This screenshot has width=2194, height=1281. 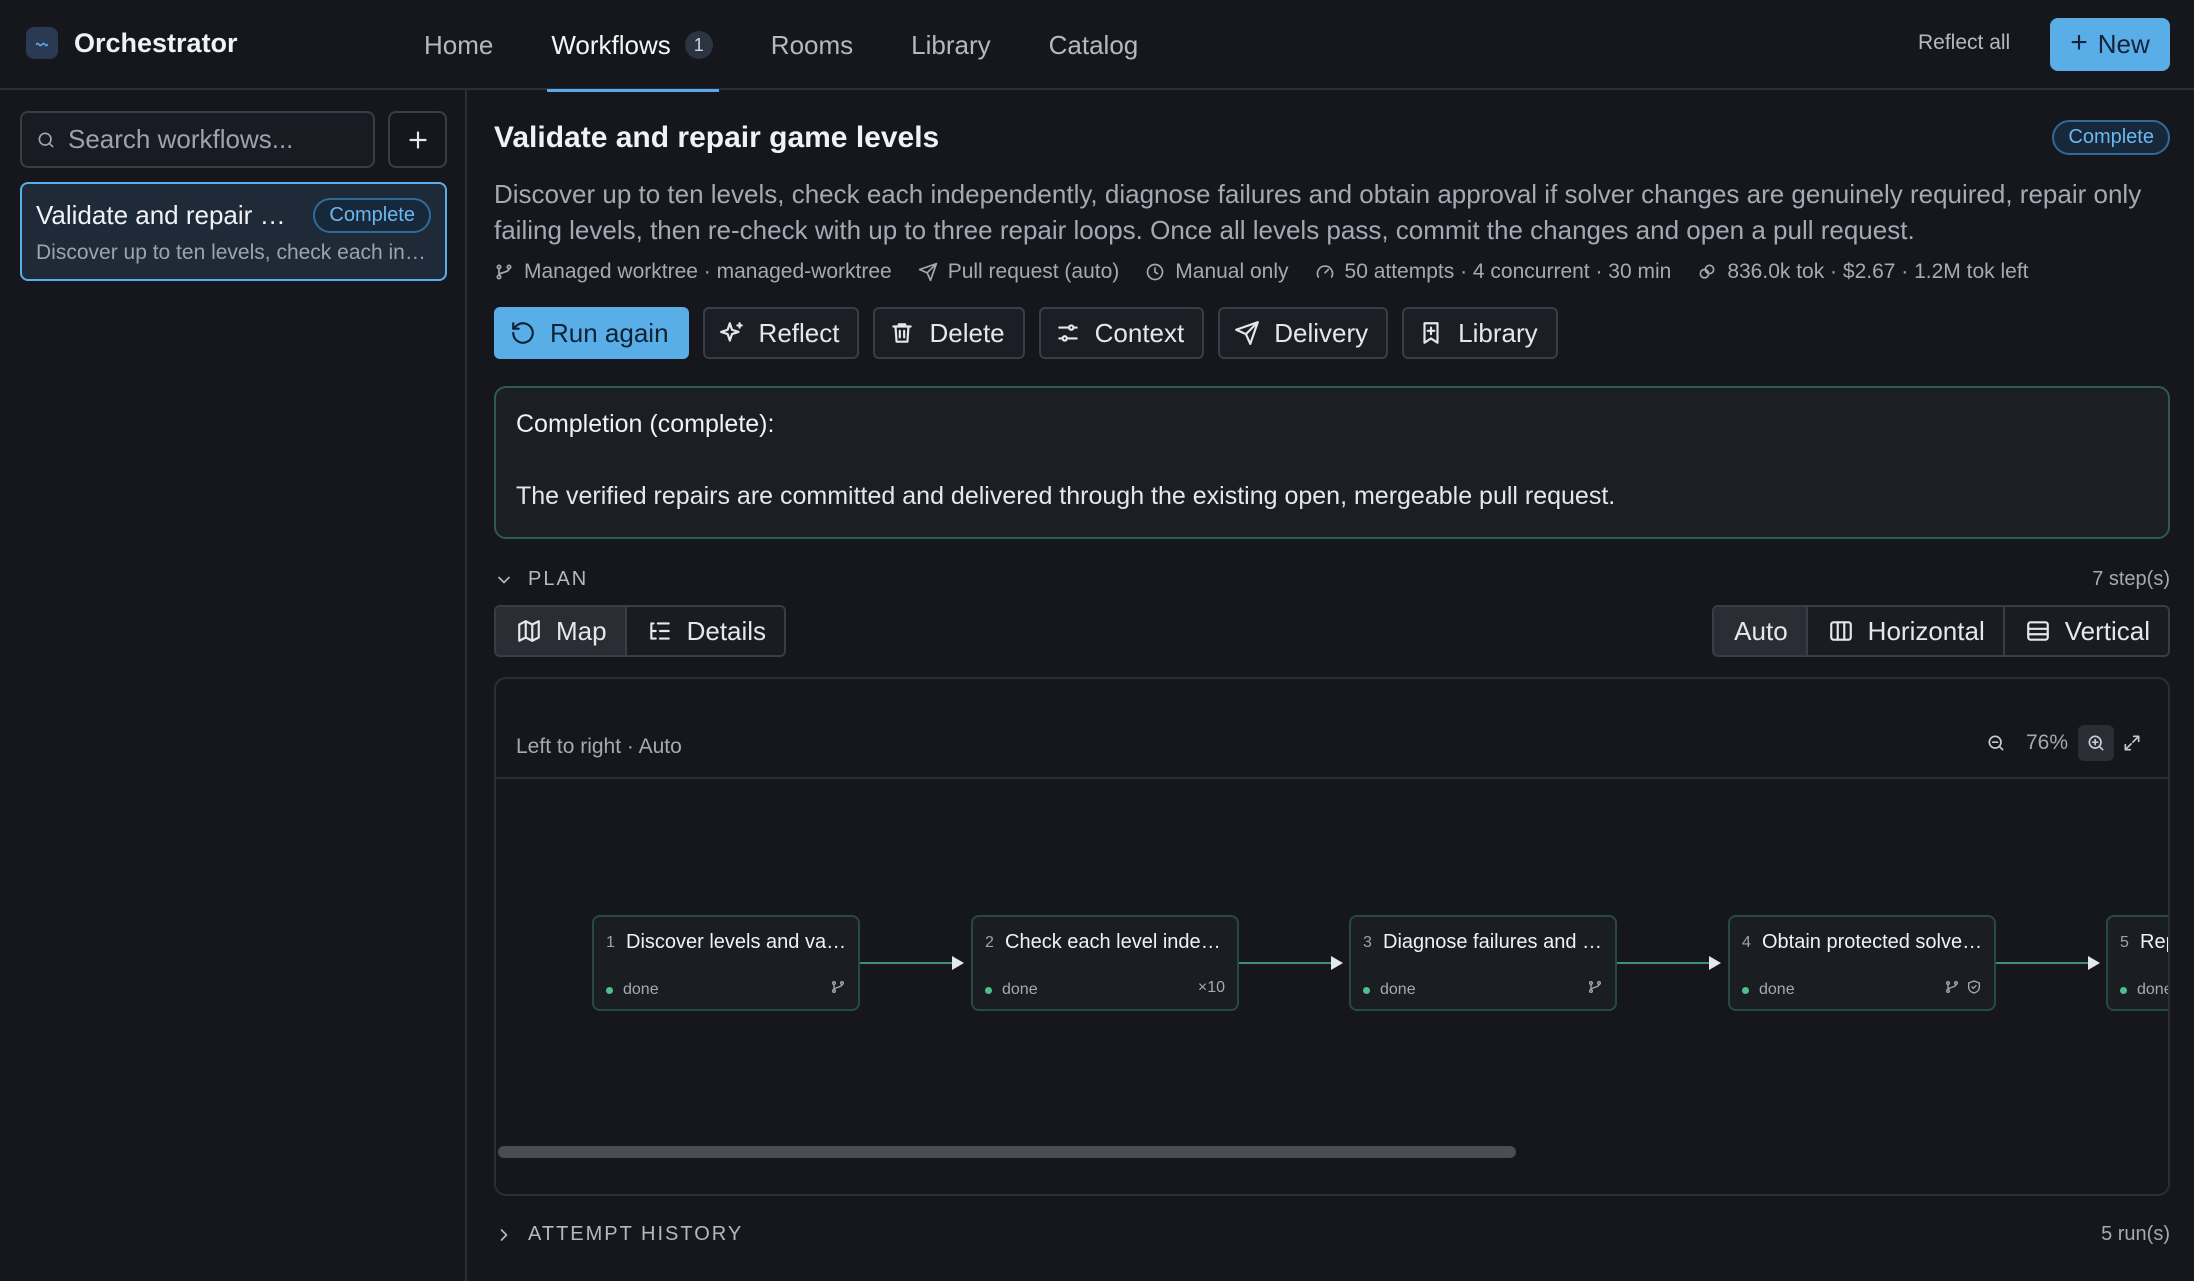 I want to click on expand-icon, so click(x=2132, y=743).